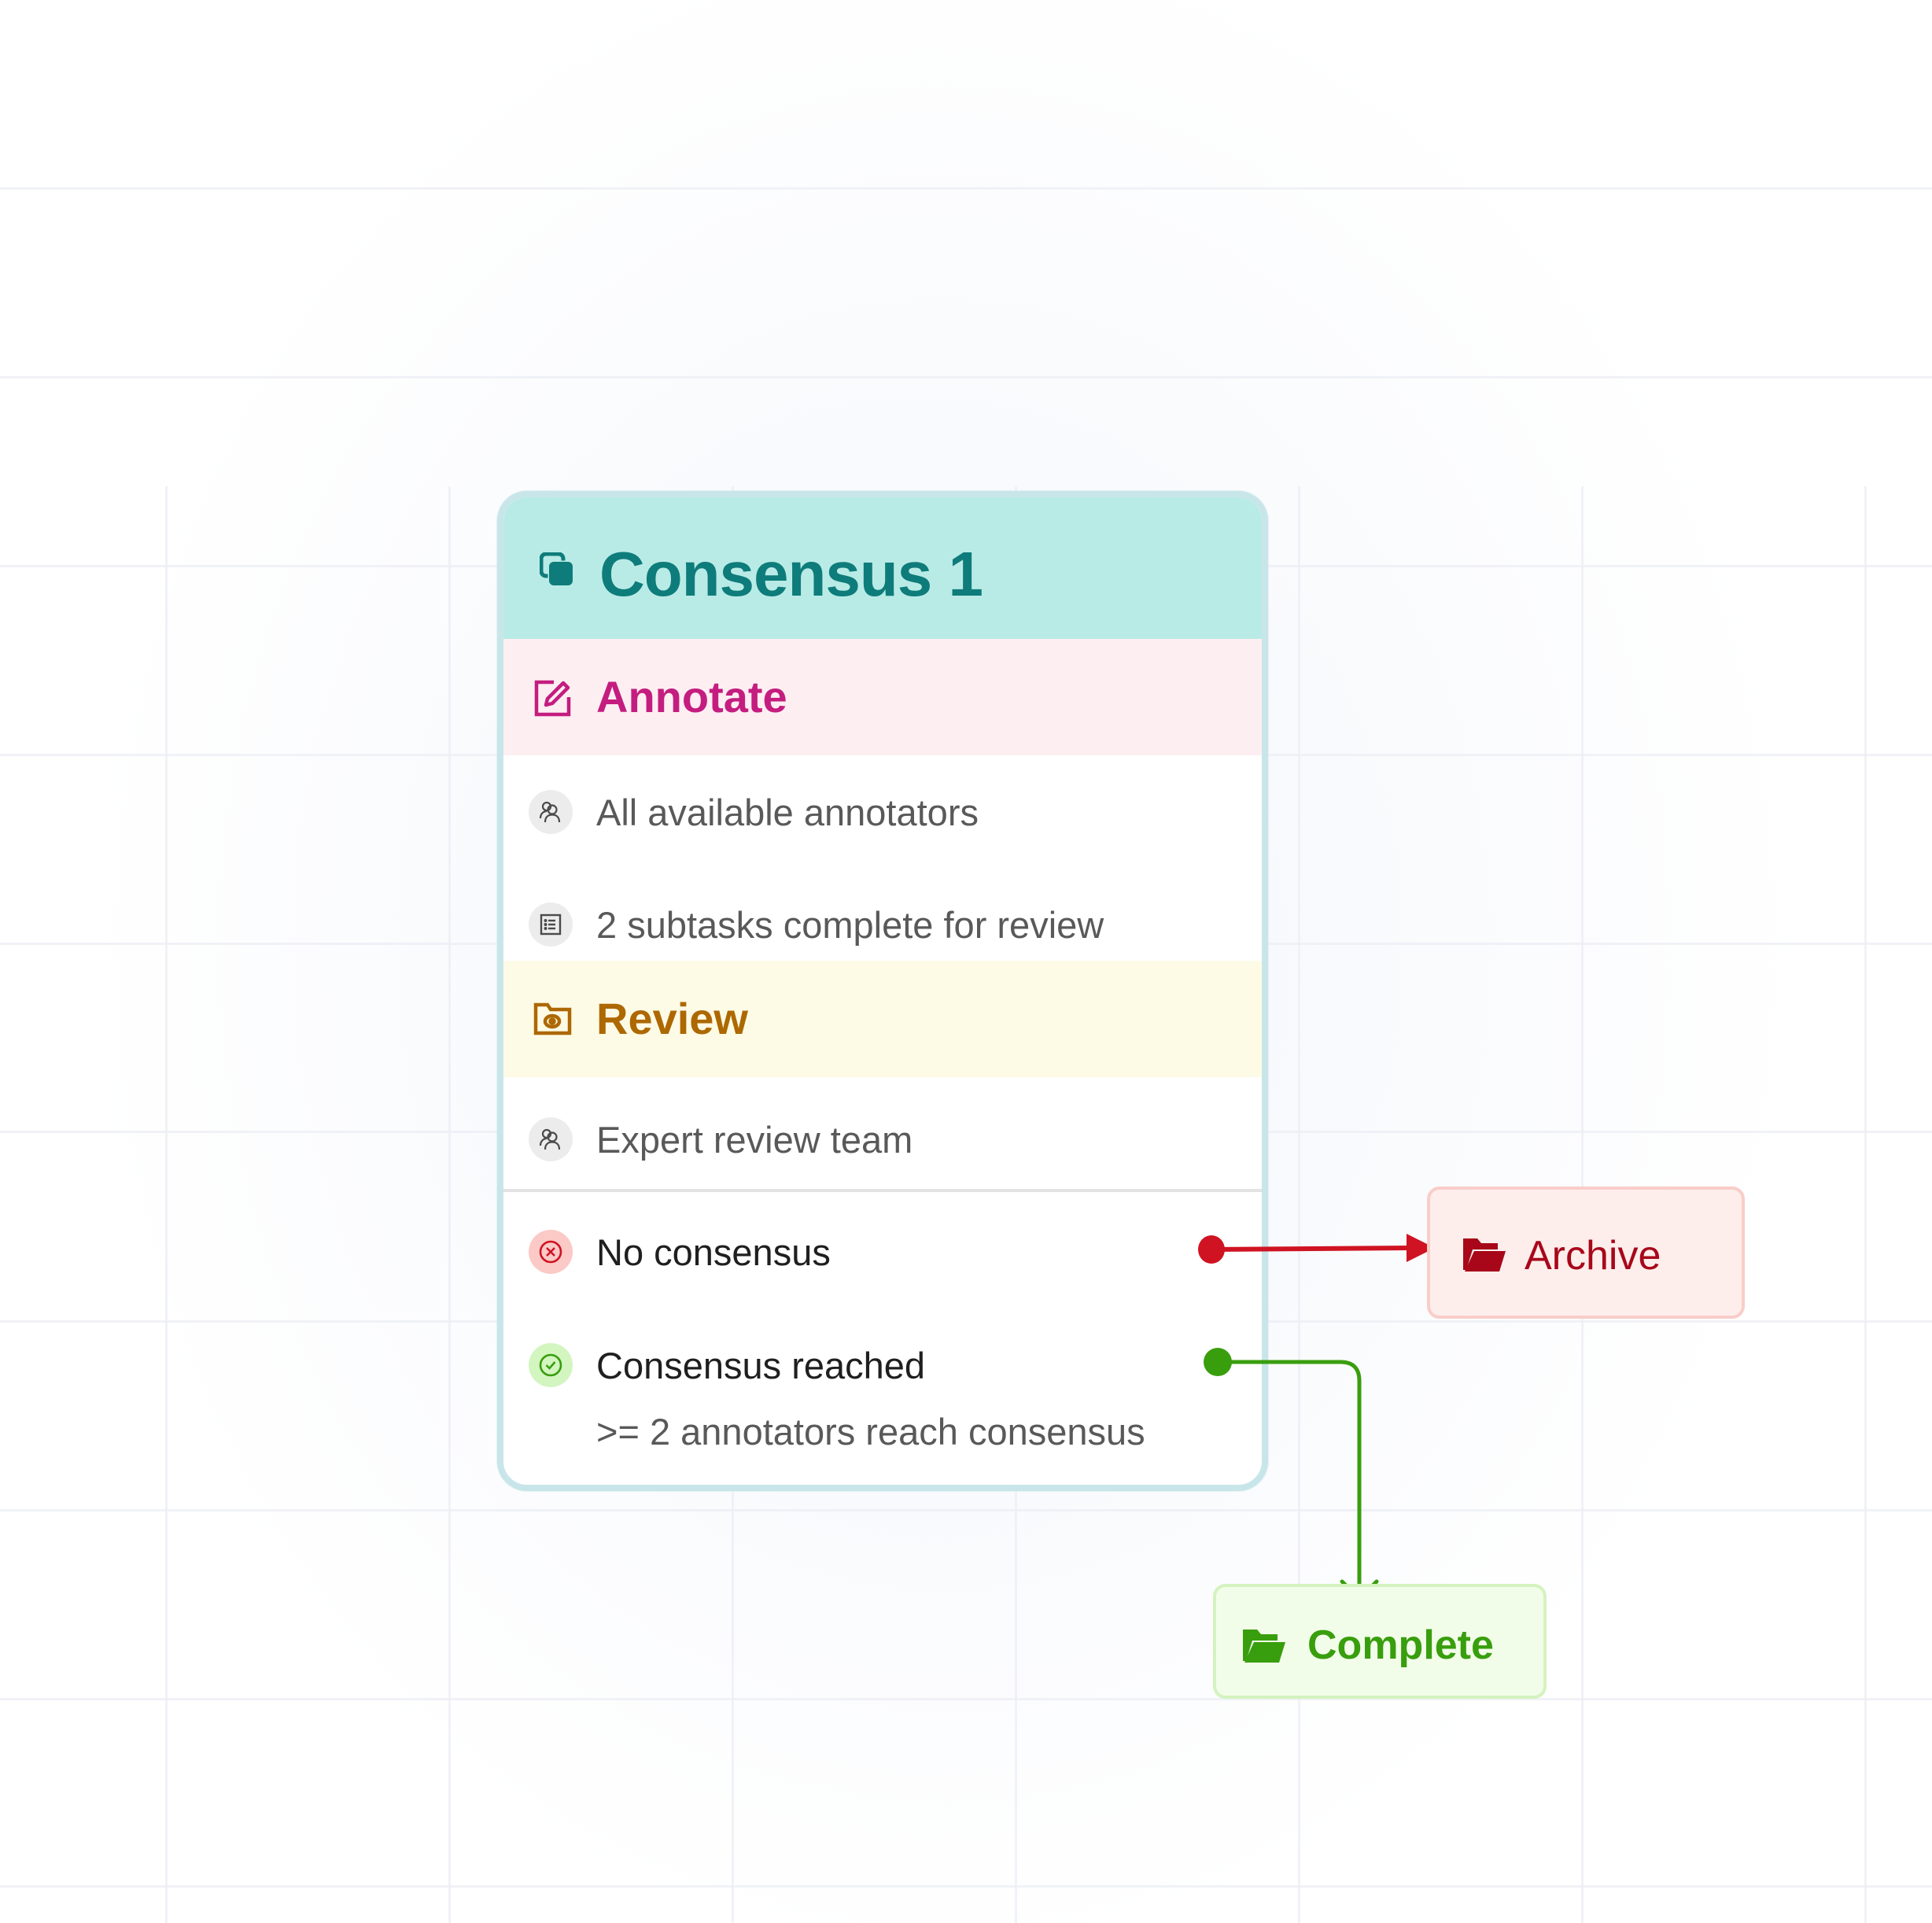 This screenshot has width=1932, height=1923. What do you see at coordinates (850, 925) in the screenshot?
I see `completion-rule-label: 2 subtasks complete for review` at bounding box center [850, 925].